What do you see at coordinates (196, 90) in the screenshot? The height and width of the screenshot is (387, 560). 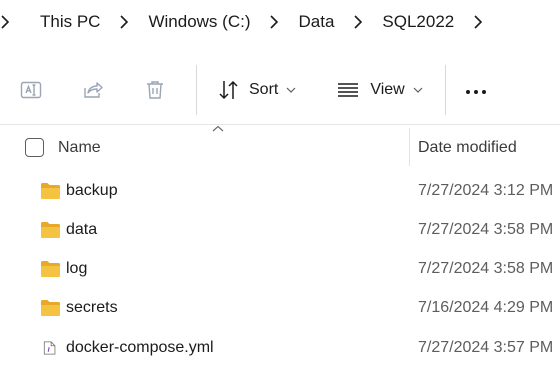 I see `toolbar-divider` at bounding box center [196, 90].